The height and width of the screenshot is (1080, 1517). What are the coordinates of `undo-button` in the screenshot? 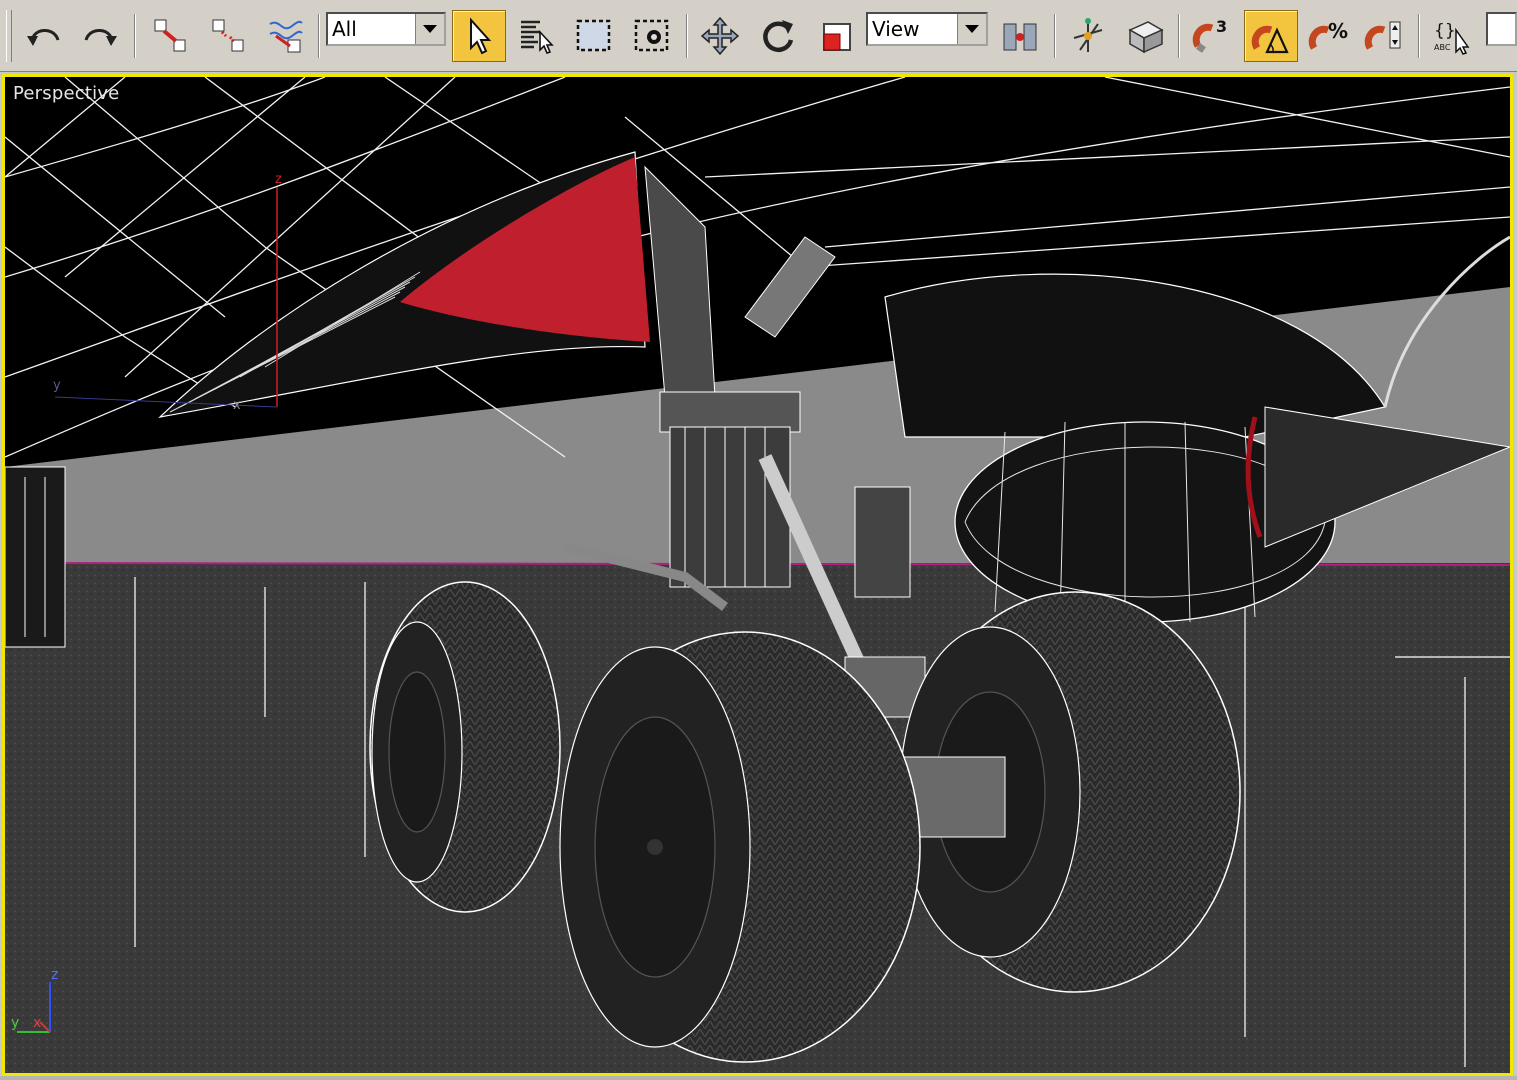 It's located at (44, 36).